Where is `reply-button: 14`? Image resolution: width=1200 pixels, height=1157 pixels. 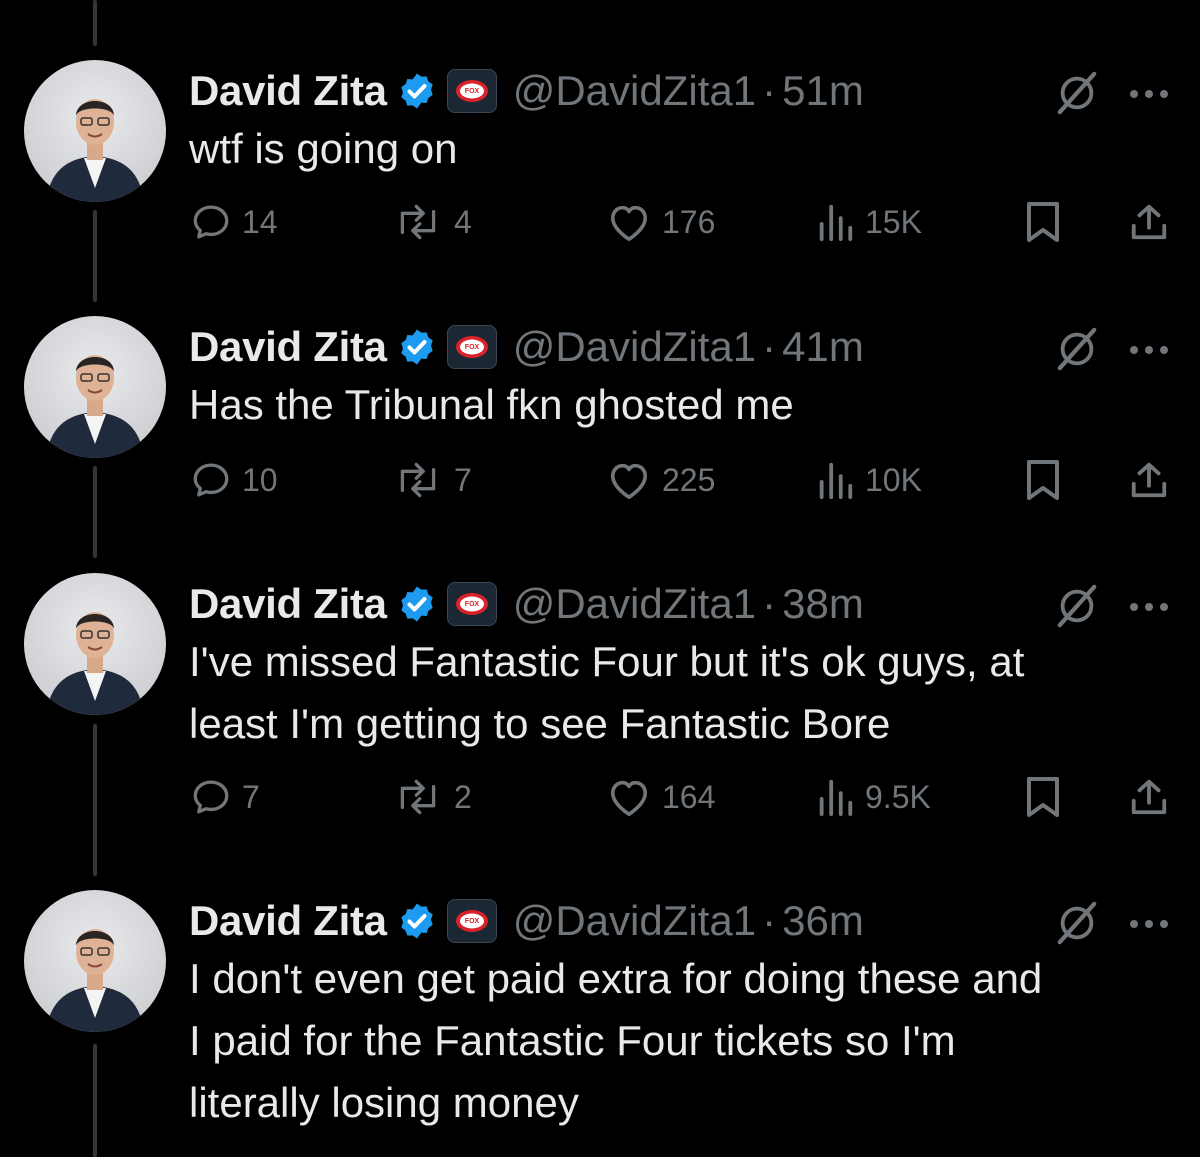 reply-button: 14 is located at coordinates (234, 222).